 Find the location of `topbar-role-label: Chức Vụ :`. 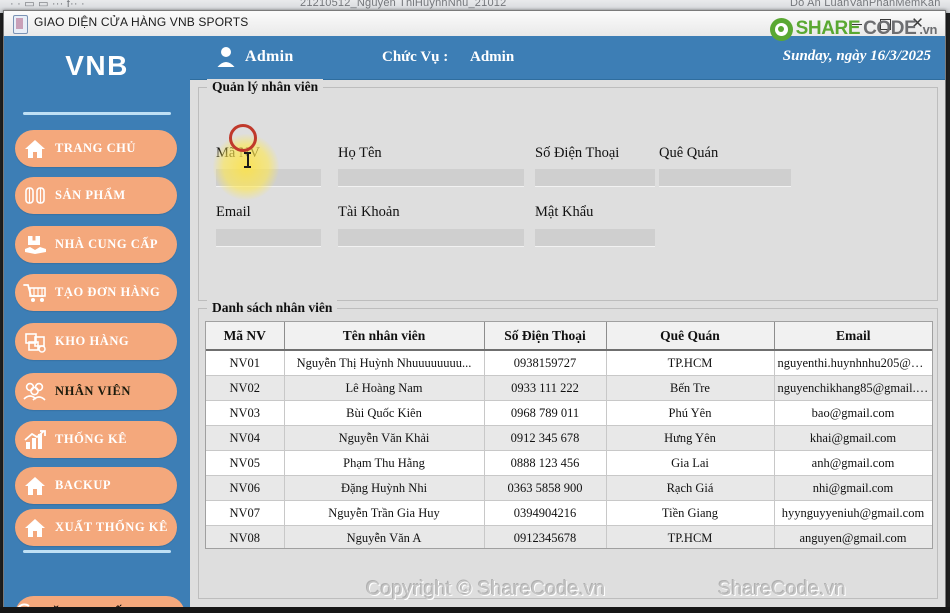

topbar-role-label: Chức Vụ : is located at coordinates (415, 57).